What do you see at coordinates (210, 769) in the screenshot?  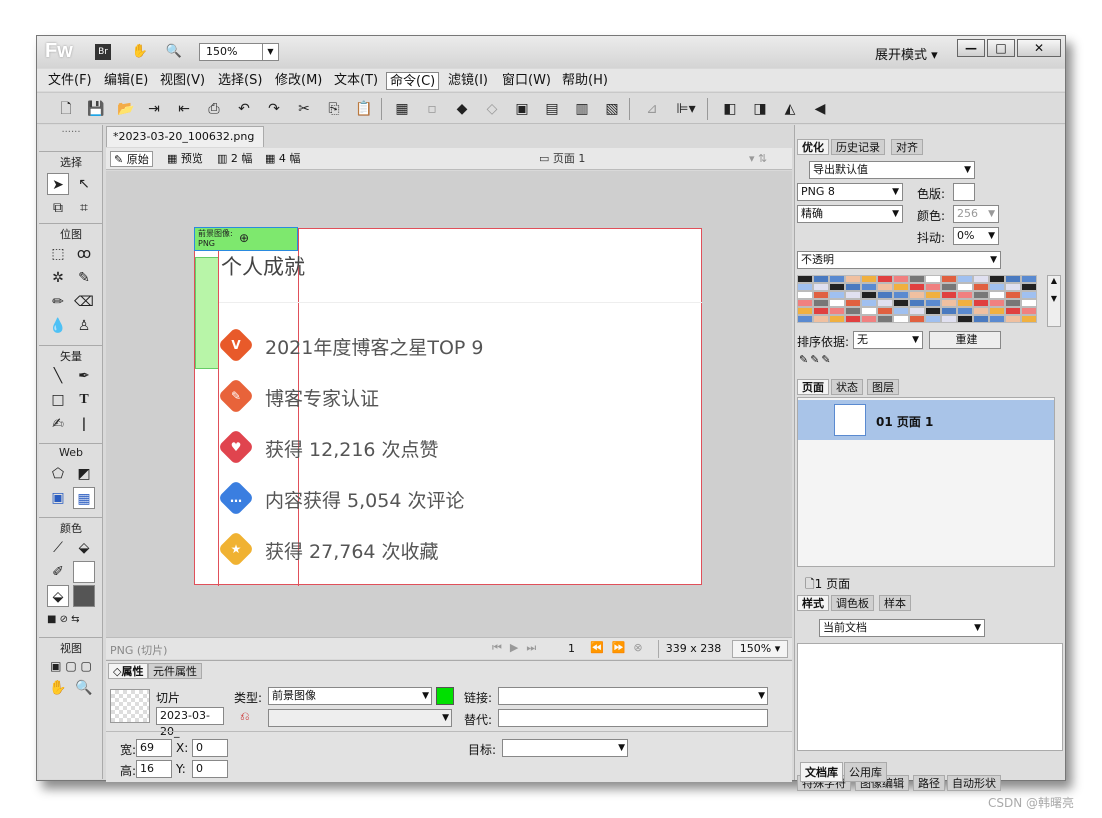 I see `y-input: 0` at bounding box center [210, 769].